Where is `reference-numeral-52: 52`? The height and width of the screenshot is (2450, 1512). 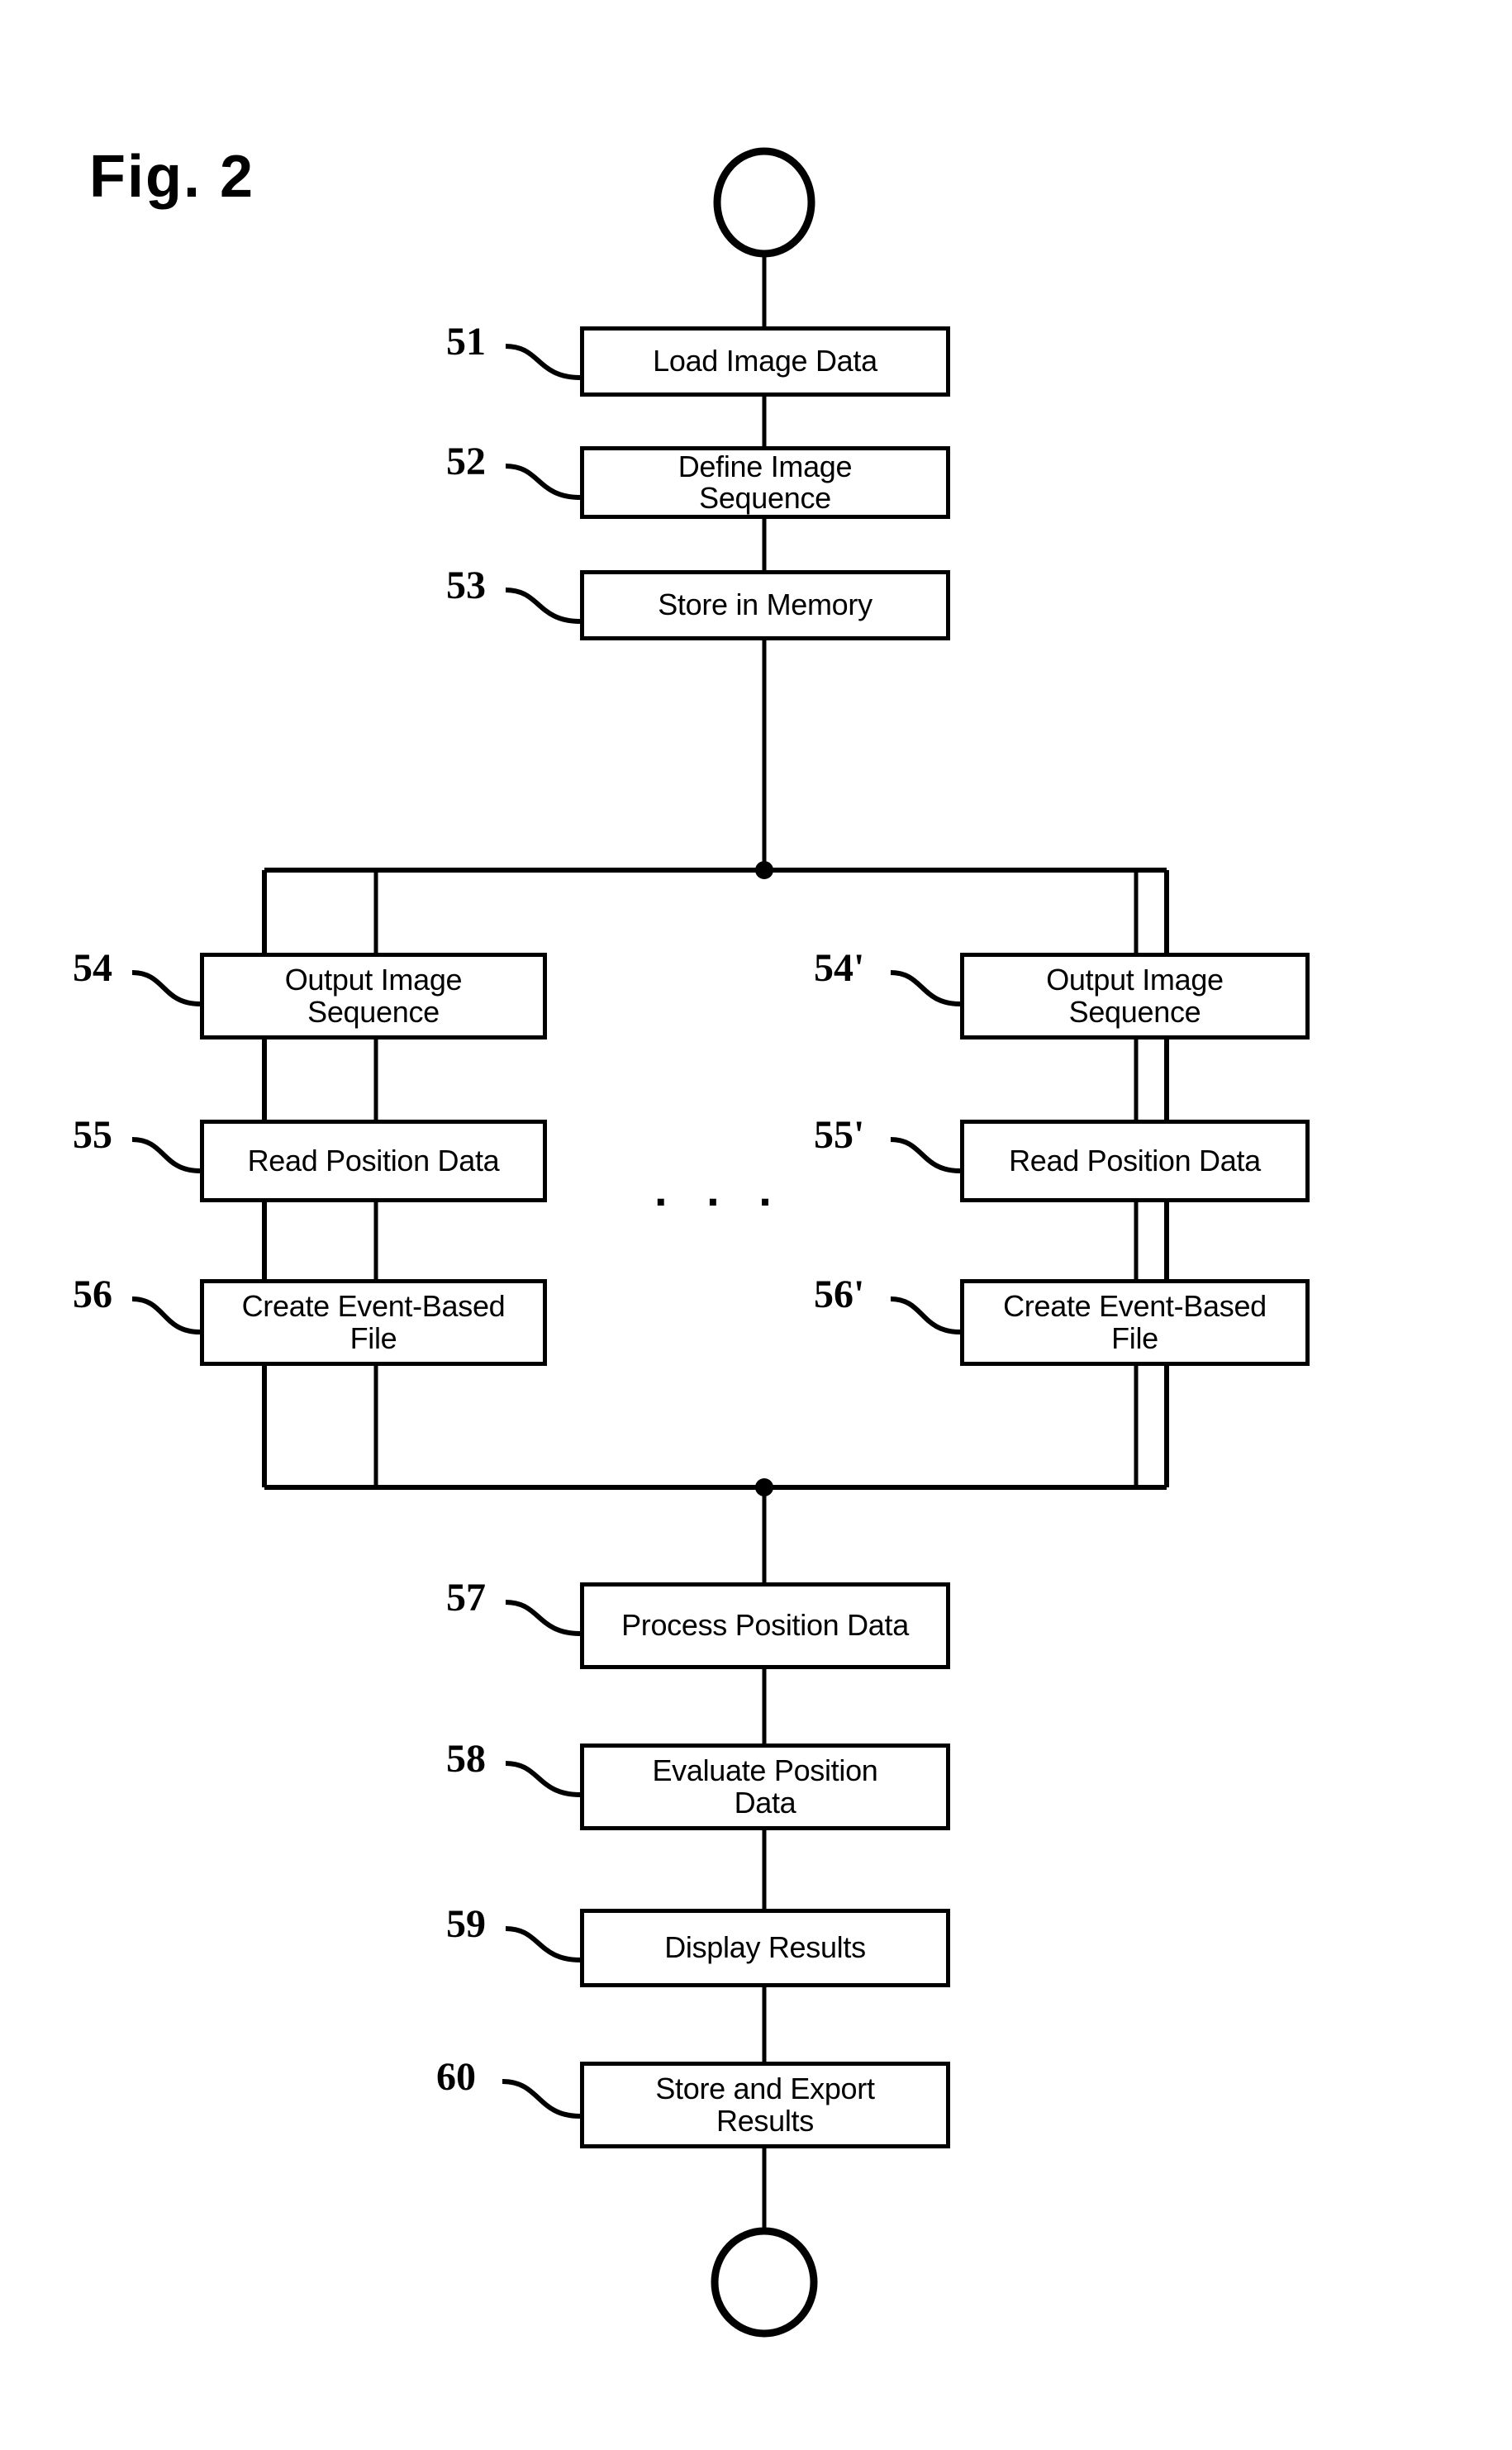 reference-numeral-52: 52 is located at coordinates (466, 462).